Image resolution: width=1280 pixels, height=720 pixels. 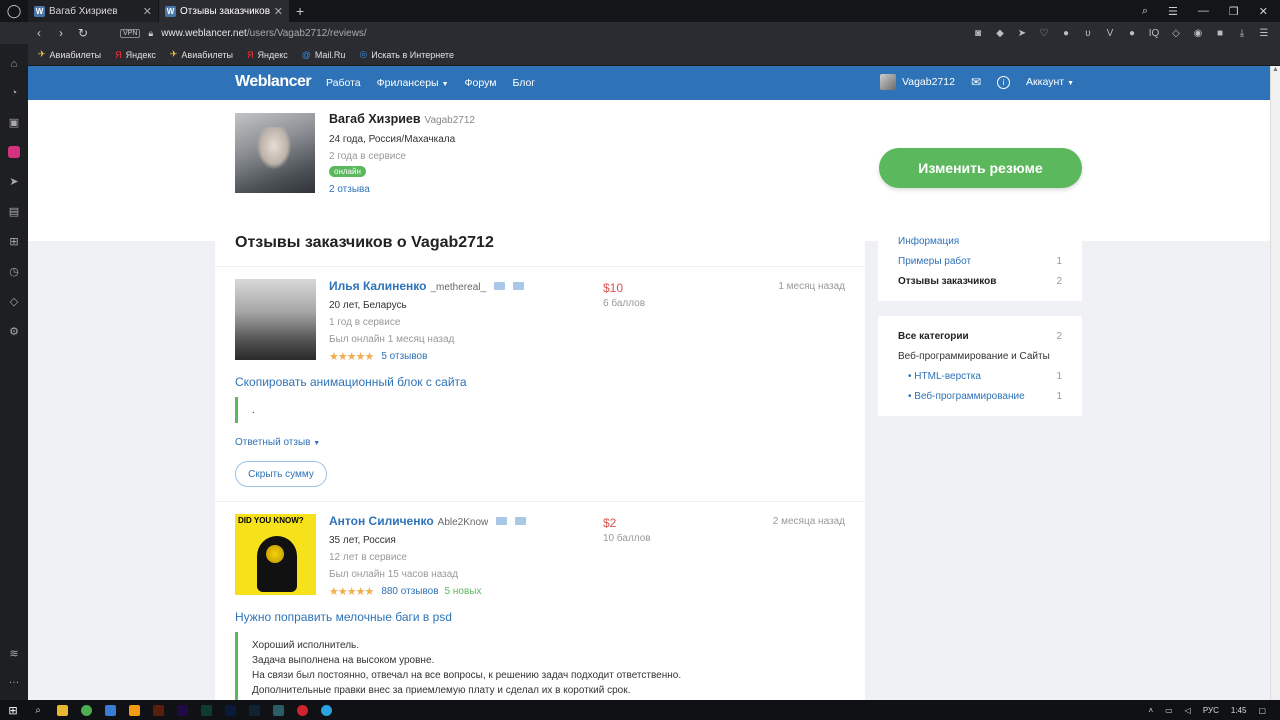 What do you see at coordinates (86, 710) in the screenshot?
I see `chrome-icon` at bounding box center [86, 710].